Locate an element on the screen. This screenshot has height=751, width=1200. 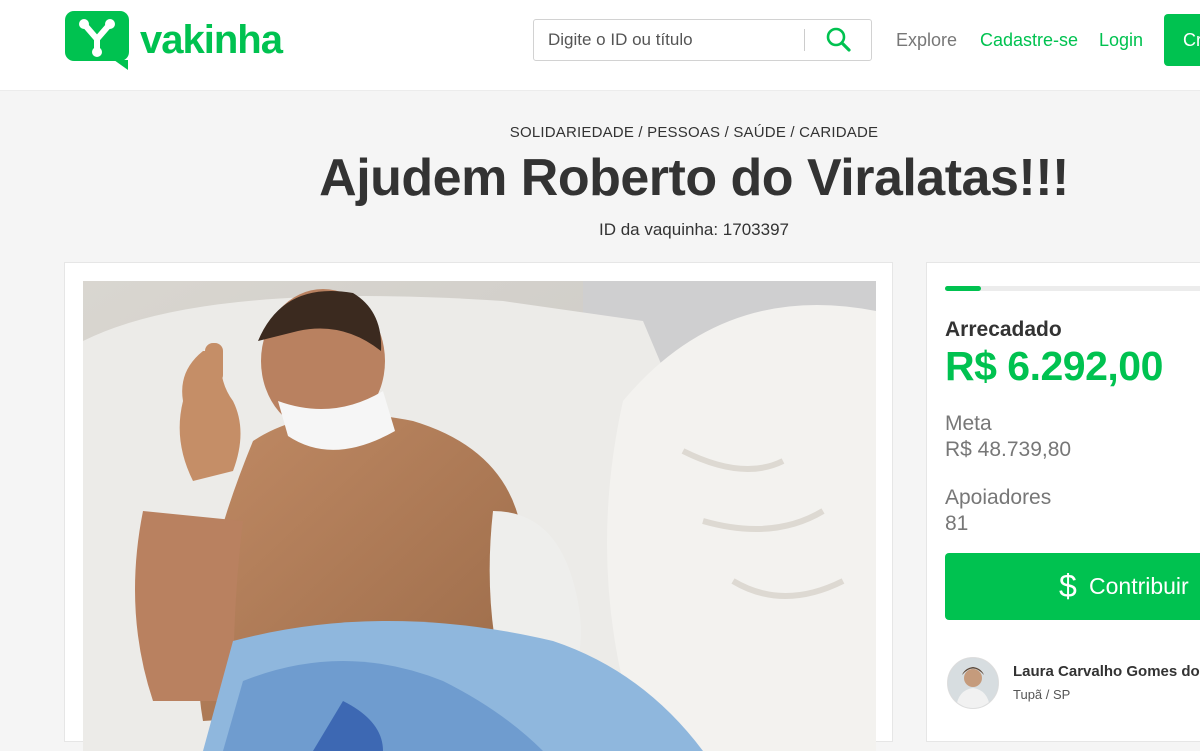
goal-value: R$ 48.739,80 is located at coordinates (1008, 449).